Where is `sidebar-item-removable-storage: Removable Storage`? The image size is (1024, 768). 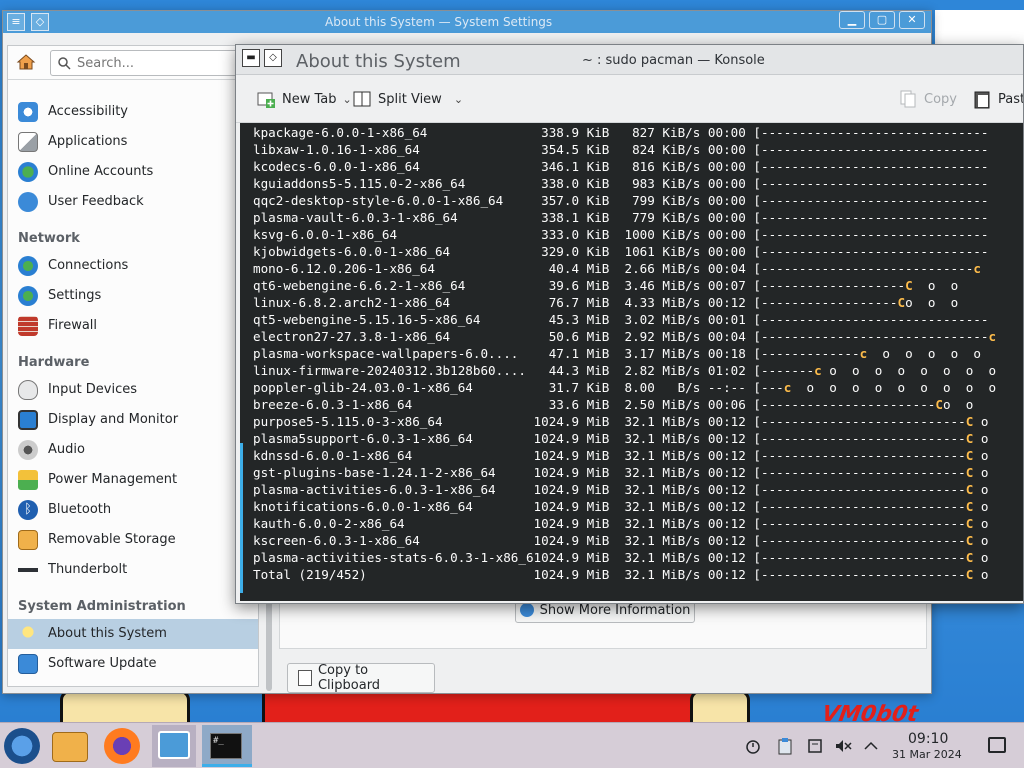 sidebar-item-removable-storage: Removable Storage is located at coordinates (133, 540).